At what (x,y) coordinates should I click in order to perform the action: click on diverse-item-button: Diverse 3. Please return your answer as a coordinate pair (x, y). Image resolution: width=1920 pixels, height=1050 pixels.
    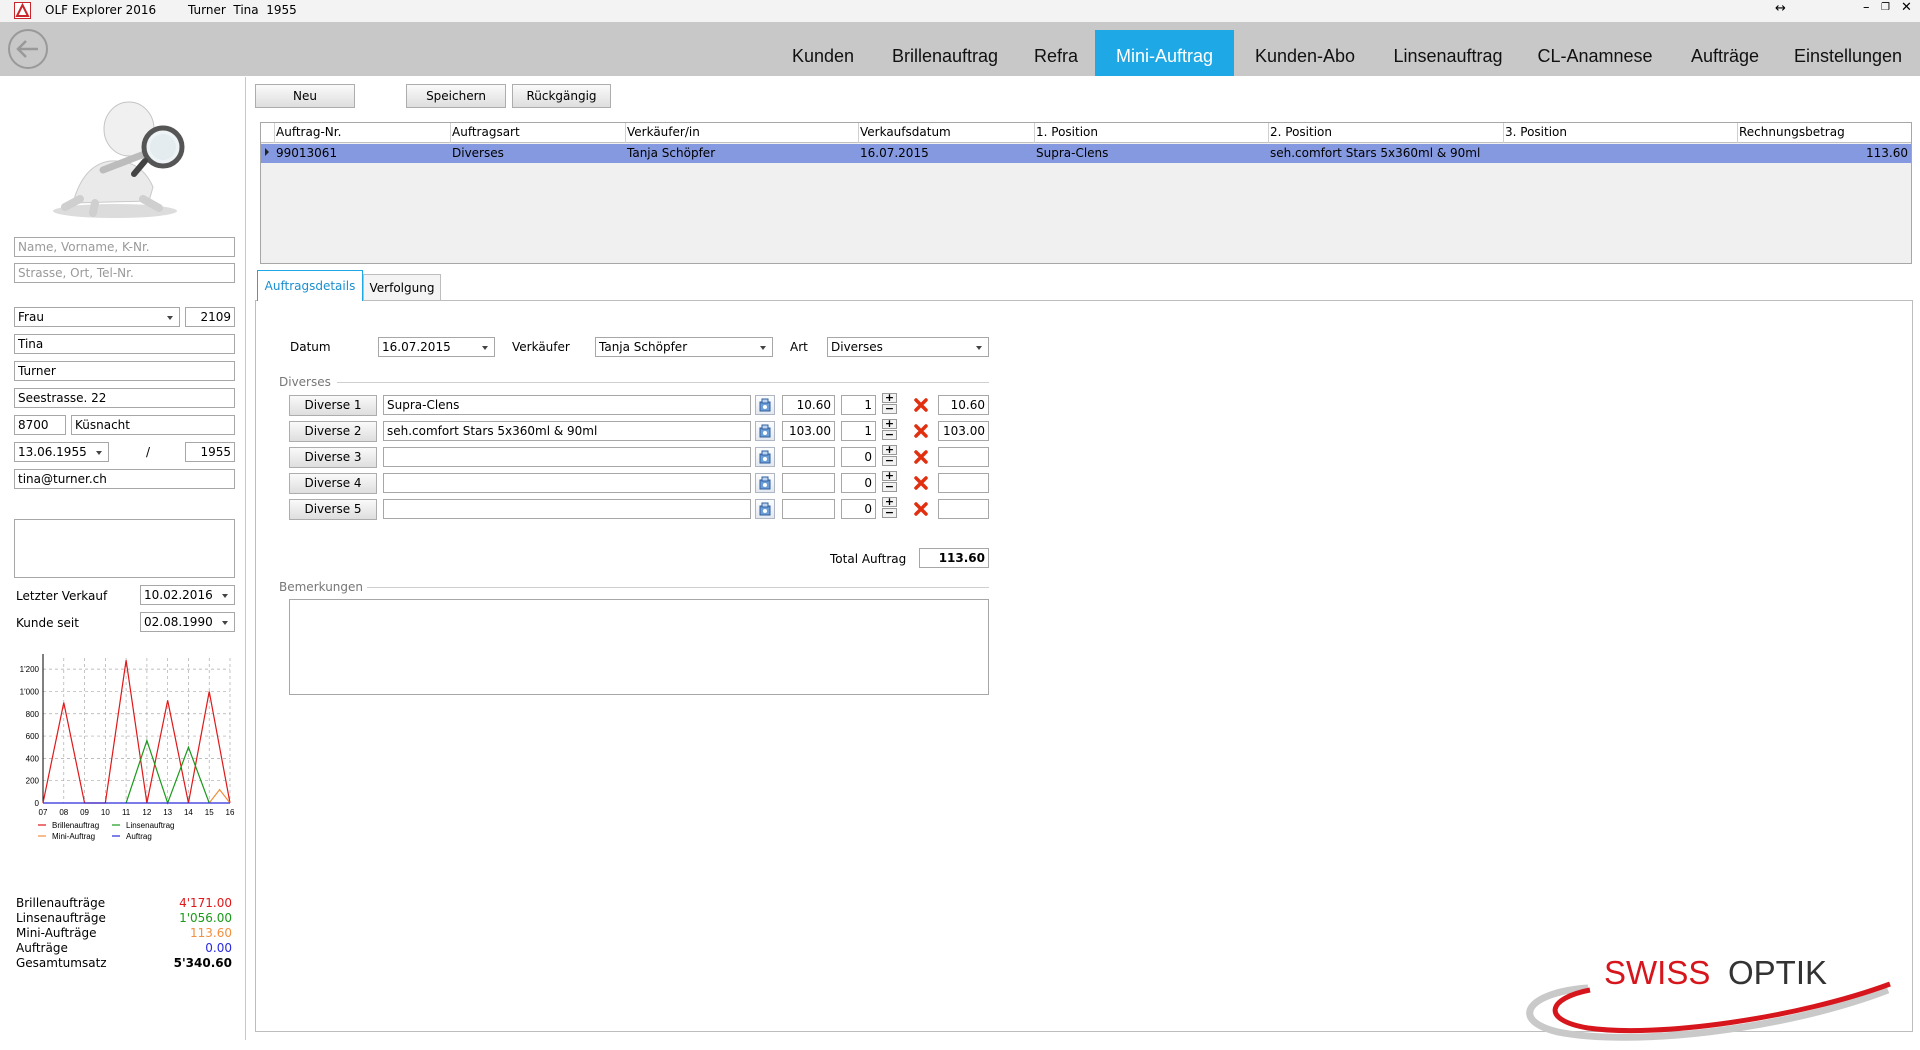
    Looking at the image, I should click on (333, 457).